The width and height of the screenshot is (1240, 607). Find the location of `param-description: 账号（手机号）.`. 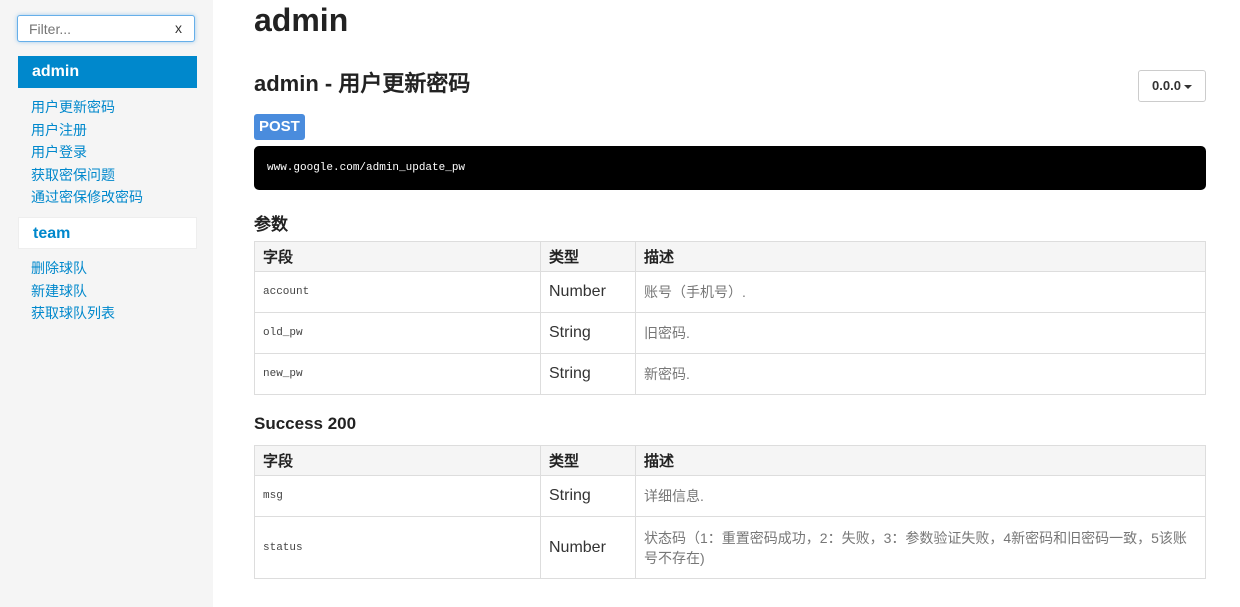

param-description: 账号（手机号）. is located at coordinates (920, 292).